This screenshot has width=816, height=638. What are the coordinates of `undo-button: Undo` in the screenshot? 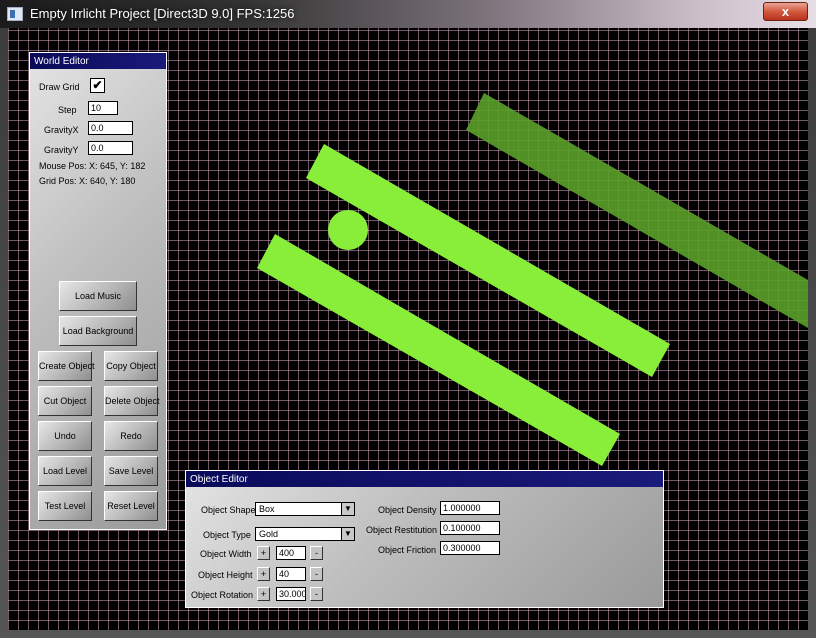 It's located at (65, 436).